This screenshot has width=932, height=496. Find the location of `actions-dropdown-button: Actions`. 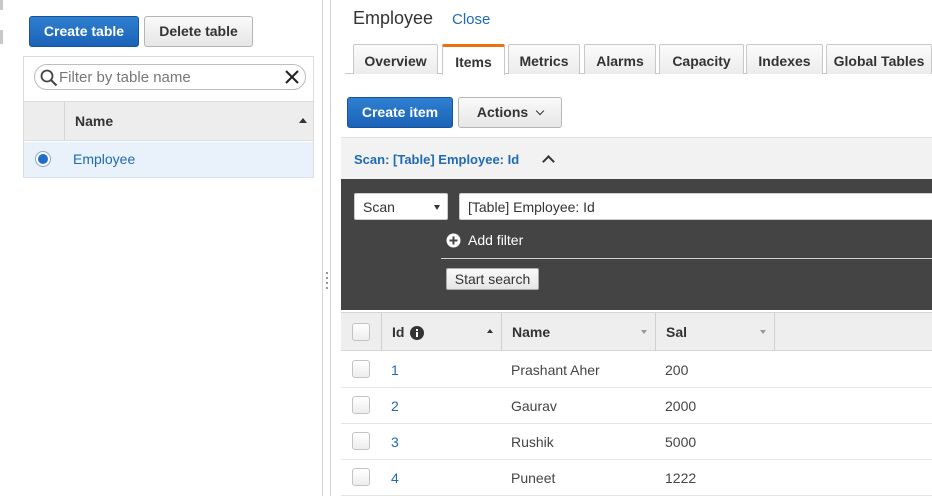

actions-dropdown-button: Actions is located at coordinates (510, 112).